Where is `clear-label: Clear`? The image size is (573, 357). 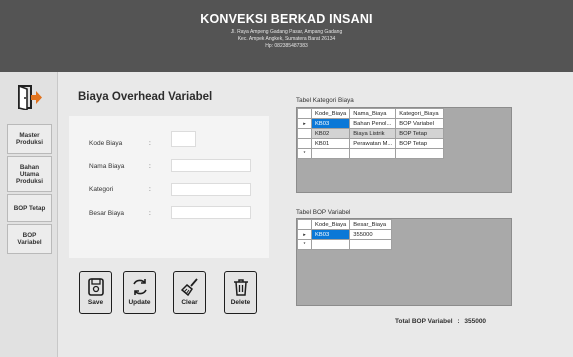
clear-label: Clear is located at coordinates (189, 302).